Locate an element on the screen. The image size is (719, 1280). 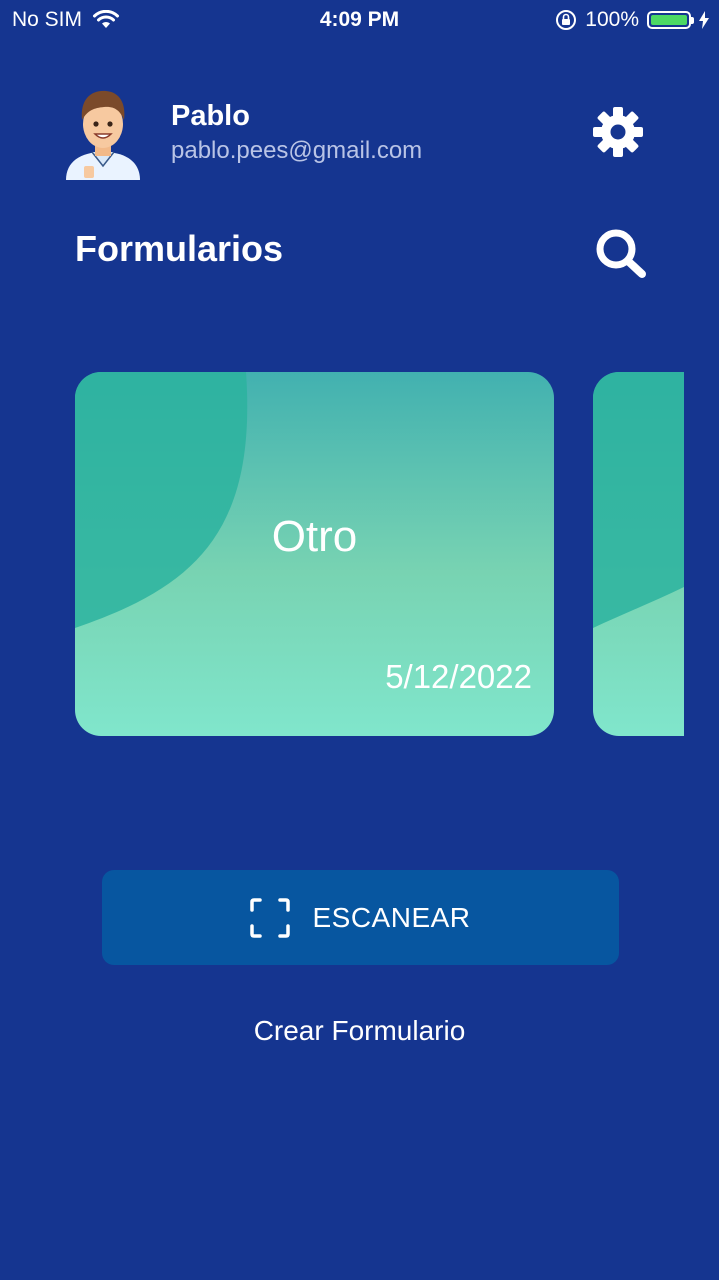
create-form-link: Crear Formulario is located at coordinates (359, 1031).